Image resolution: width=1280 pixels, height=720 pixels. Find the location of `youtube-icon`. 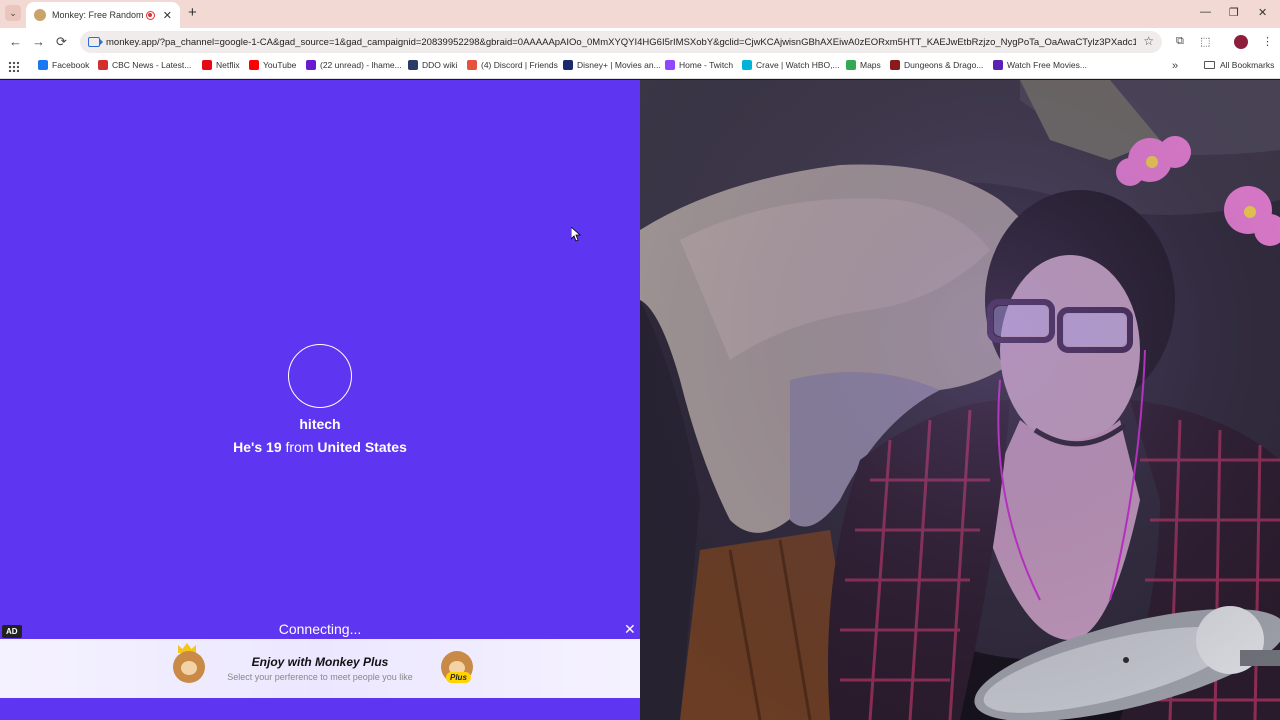

youtube-icon is located at coordinates (254, 65).